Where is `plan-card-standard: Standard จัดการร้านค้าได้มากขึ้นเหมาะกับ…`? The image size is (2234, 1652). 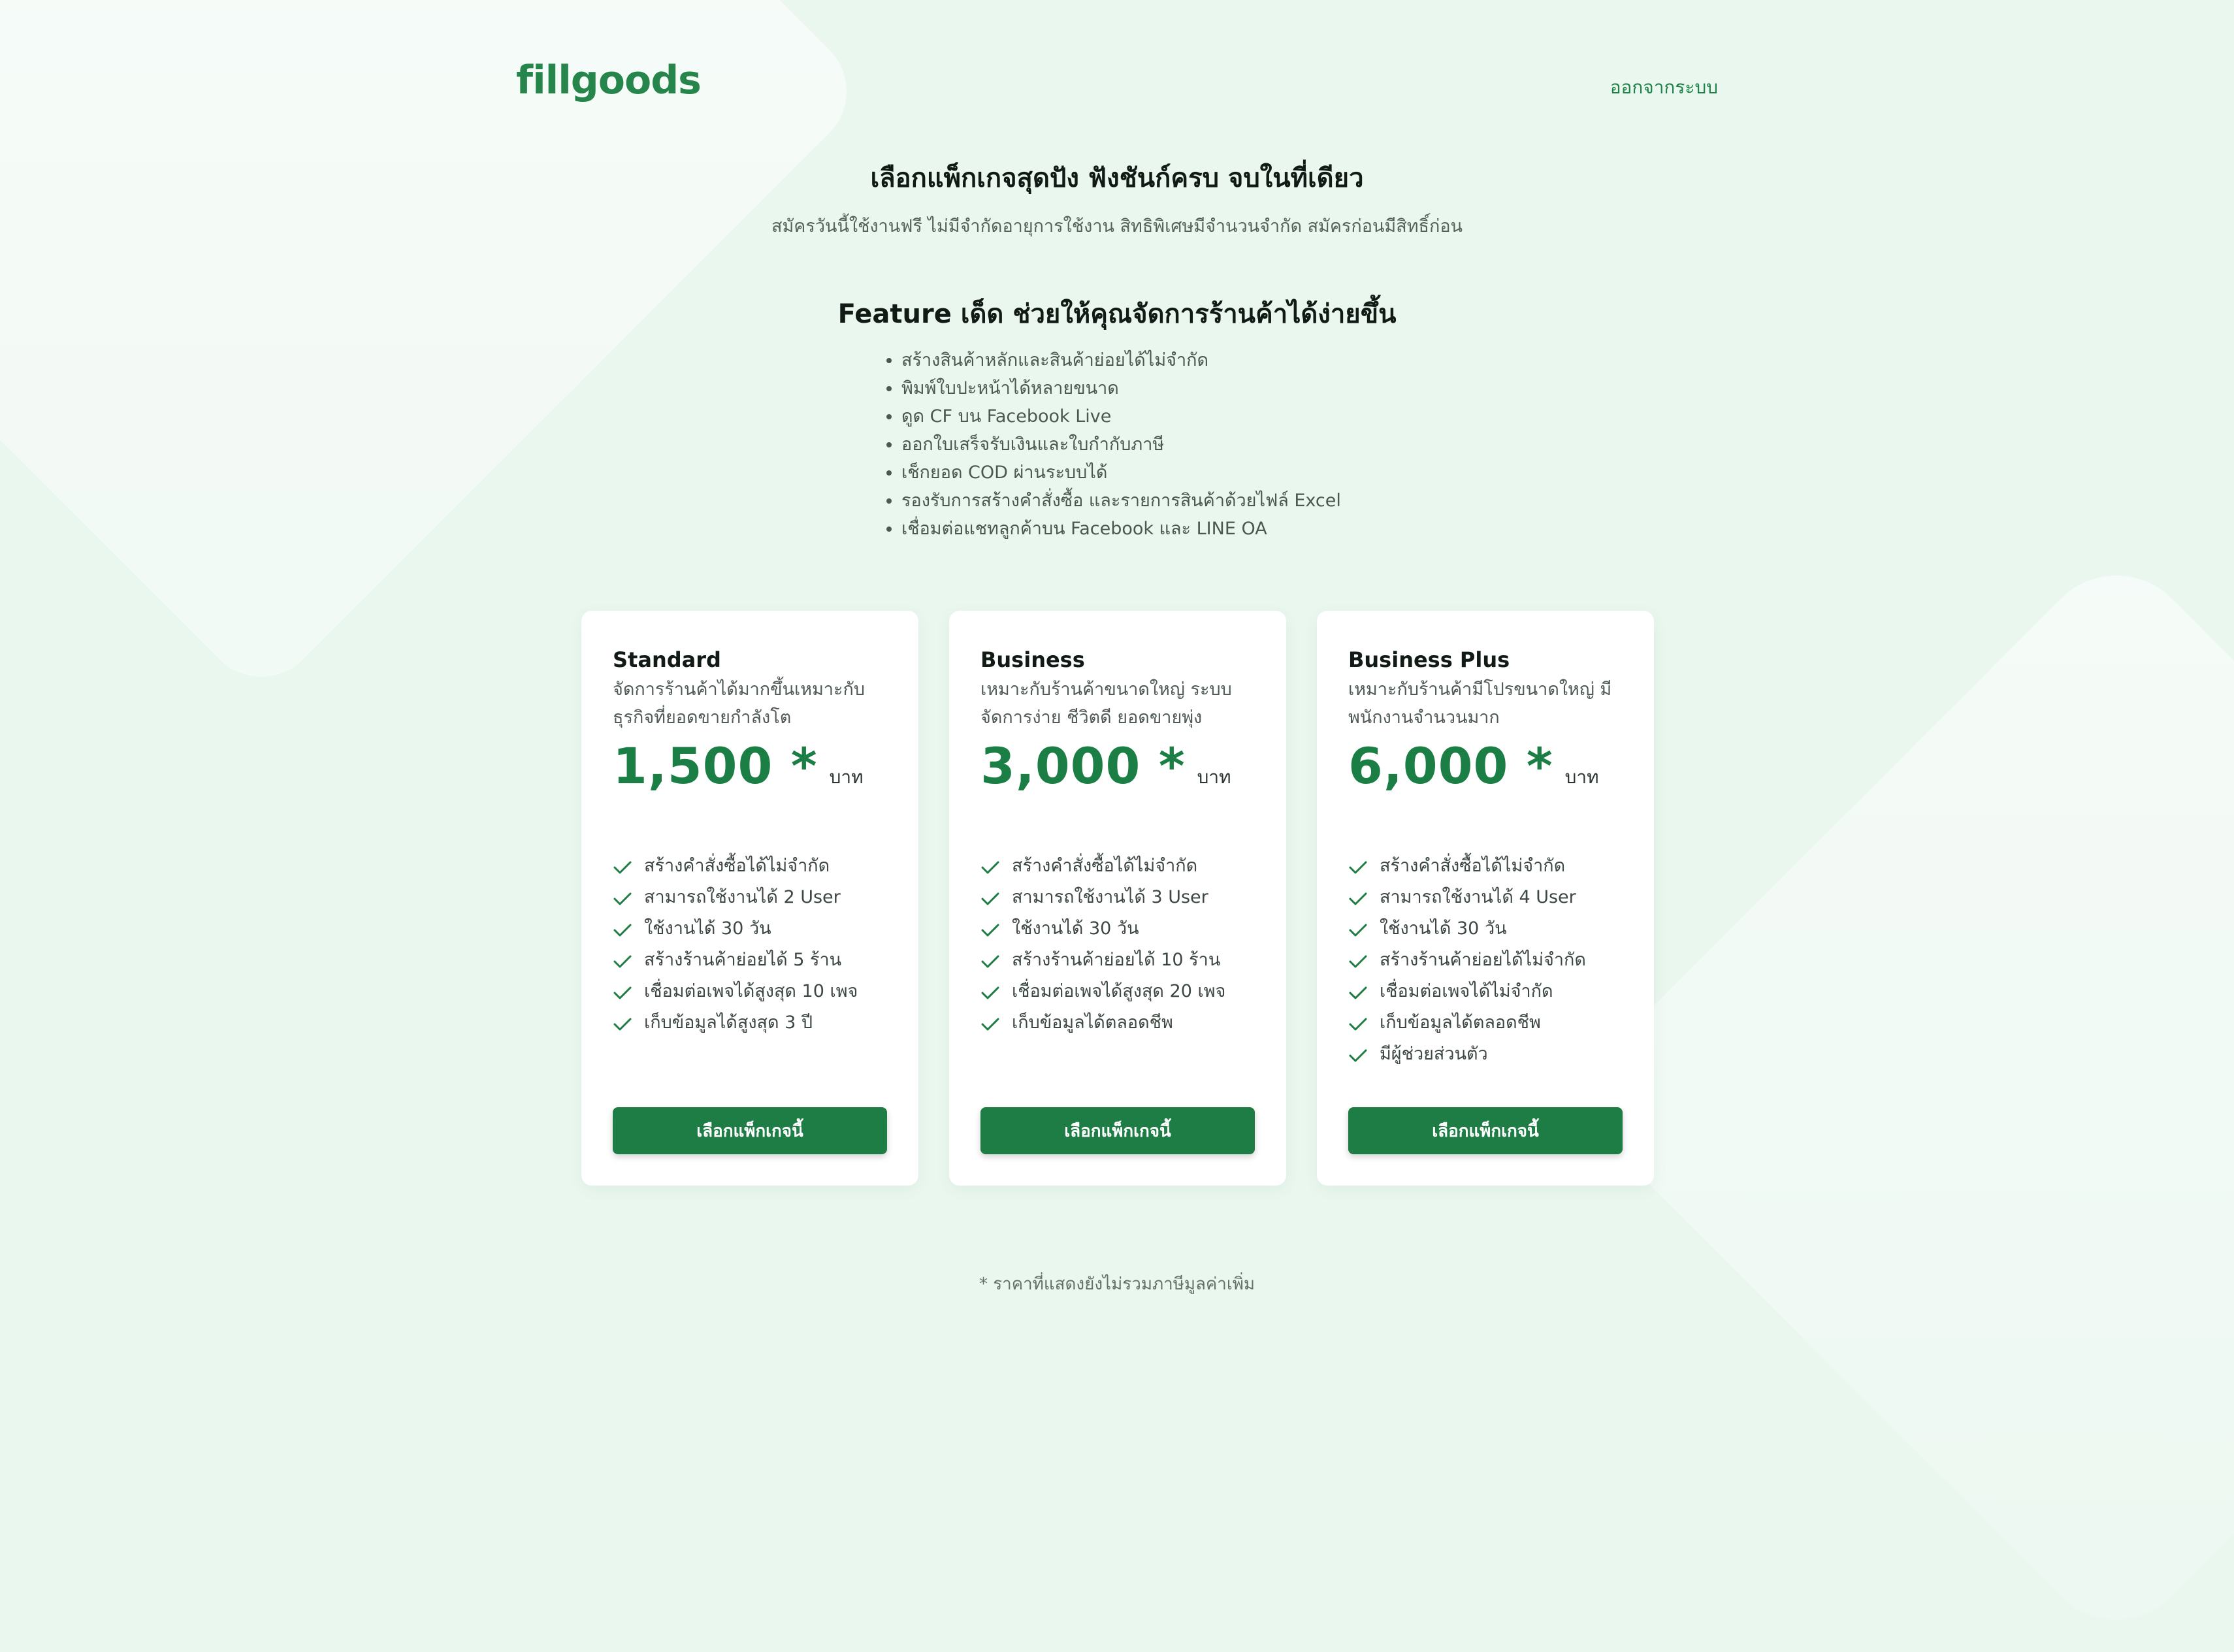 plan-card-standard: Standard จัดการร้านค้าได้มากขึ้นเหมาะกับ… is located at coordinates (749, 898).